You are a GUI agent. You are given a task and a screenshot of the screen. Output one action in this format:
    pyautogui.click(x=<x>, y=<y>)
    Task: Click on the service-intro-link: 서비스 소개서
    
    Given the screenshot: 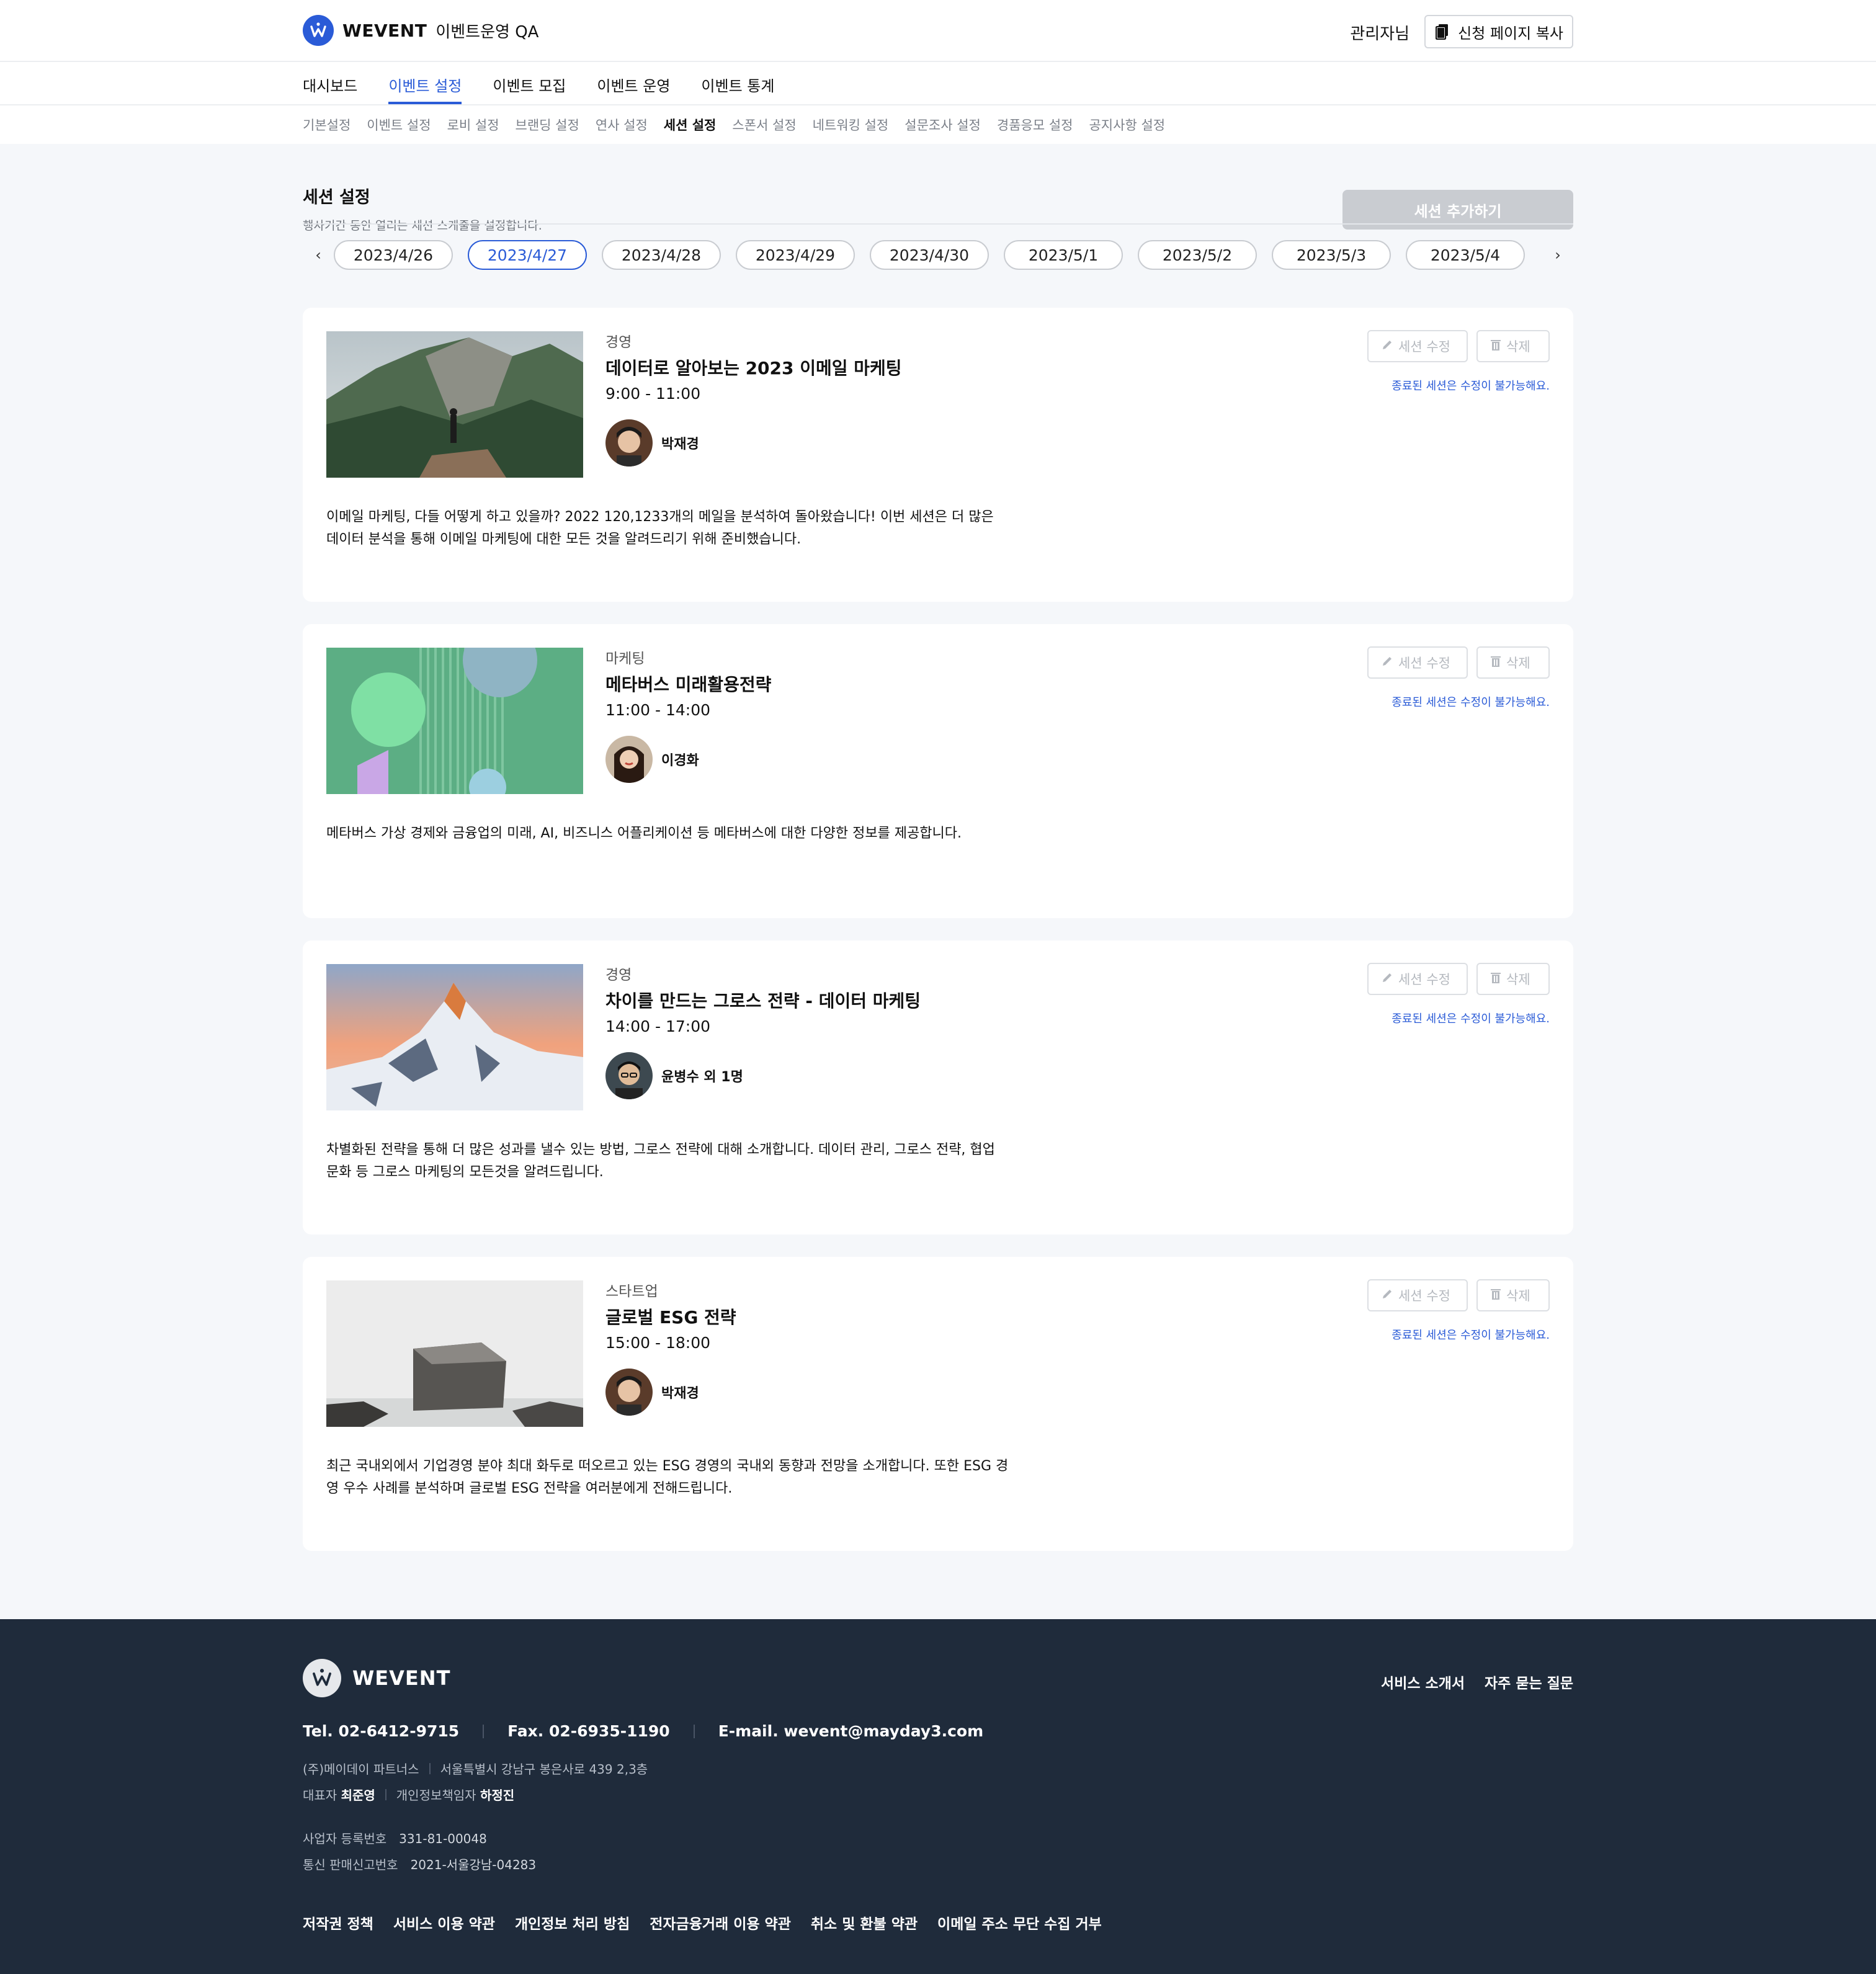 What is the action you would take?
    pyautogui.click(x=1423, y=1681)
    